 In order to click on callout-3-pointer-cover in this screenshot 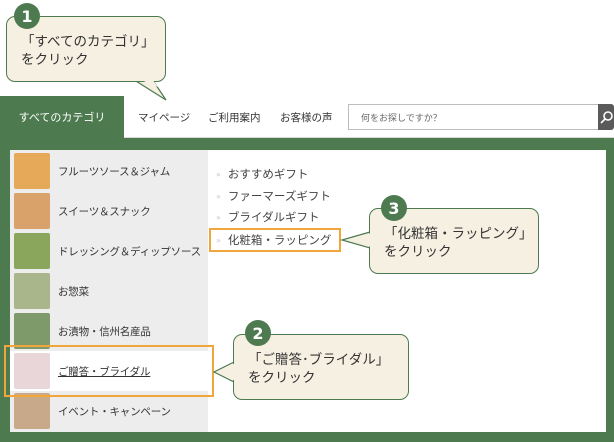, I will do `click(360, 240)`.